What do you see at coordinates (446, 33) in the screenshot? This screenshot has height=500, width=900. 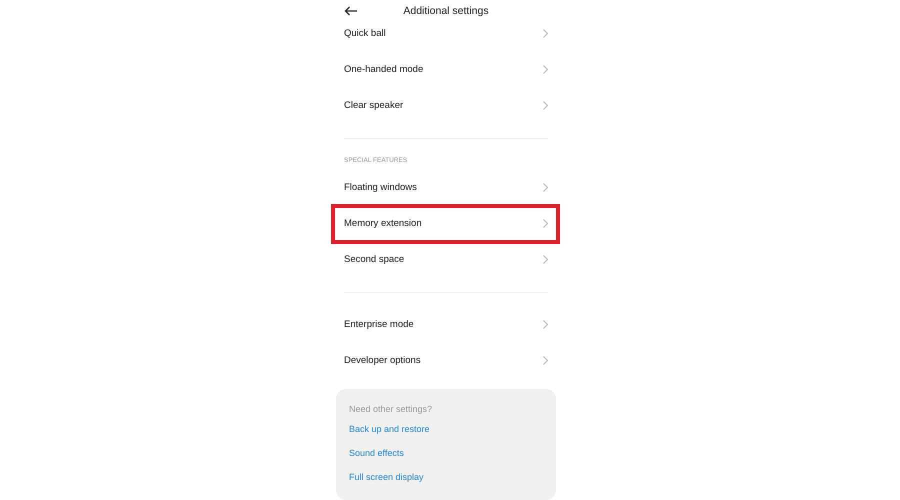 I see `menu-item: Quick ball` at bounding box center [446, 33].